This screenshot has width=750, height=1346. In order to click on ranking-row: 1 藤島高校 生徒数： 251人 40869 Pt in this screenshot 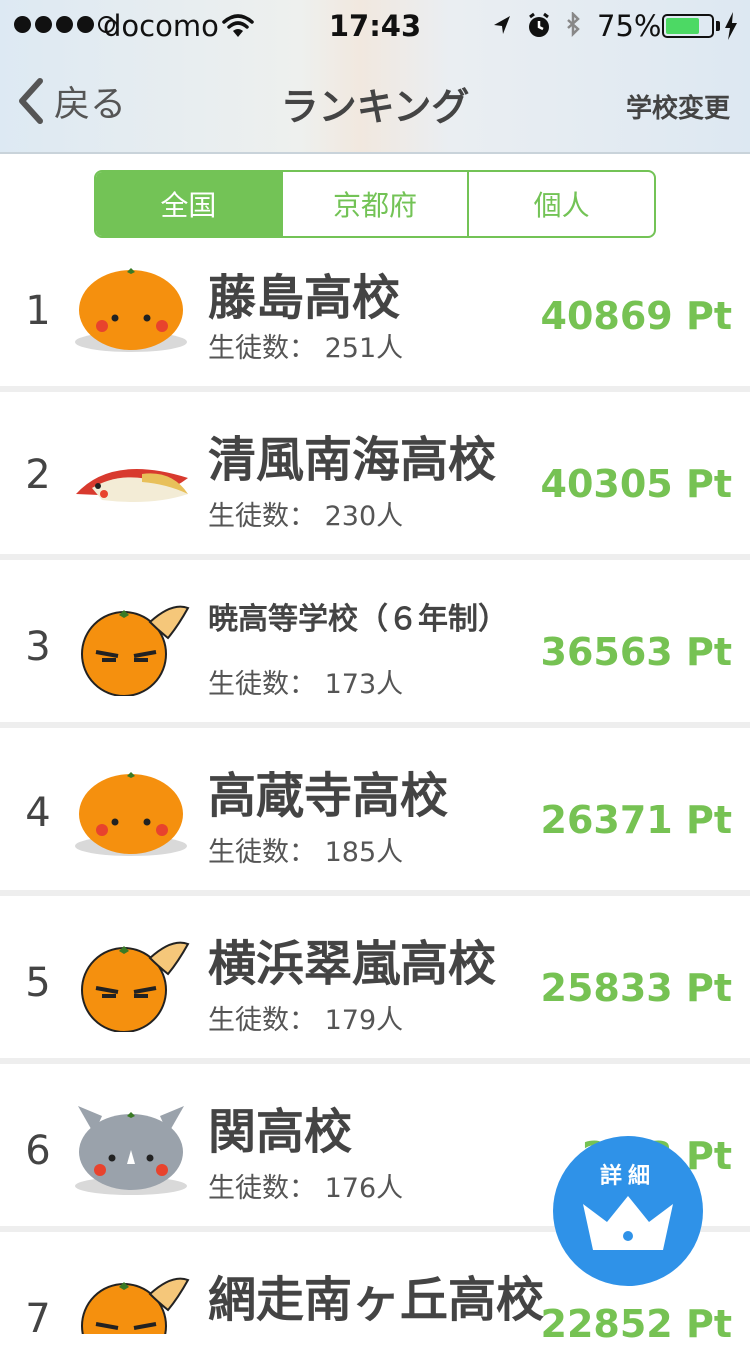, I will do `click(375, 313)`.